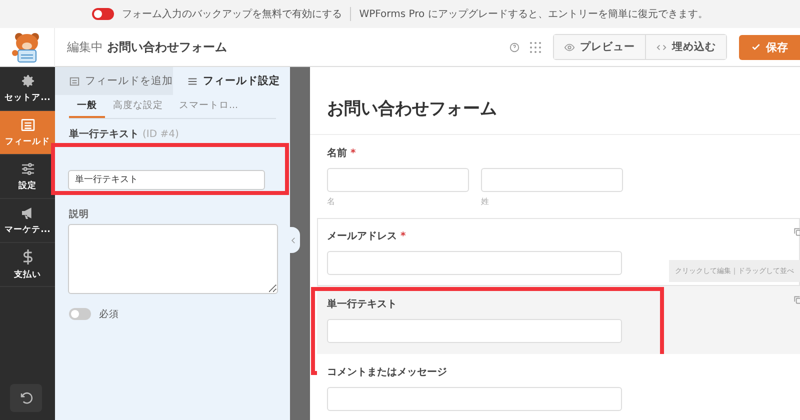 The height and width of the screenshot is (420, 800). What do you see at coordinates (485, 201) in the screenshot?
I see `sublabel: 姓` at bounding box center [485, 201].